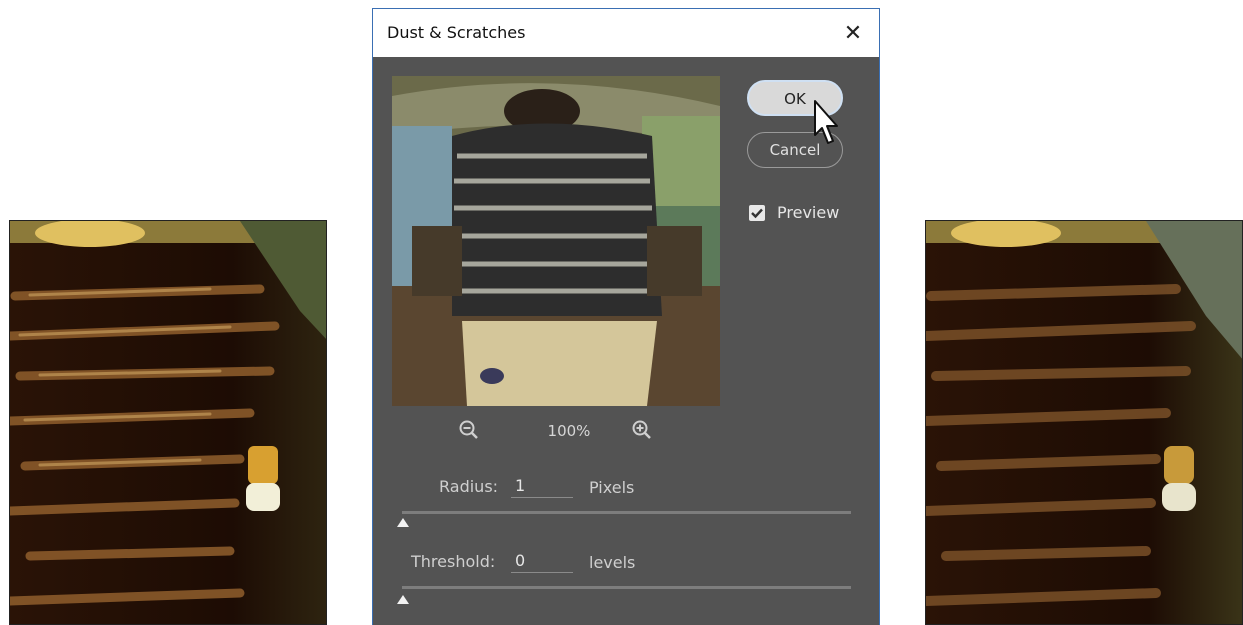 This screenshot has height=625, width=1243. I want to click on zoom-out-icon, so click(469, 430).